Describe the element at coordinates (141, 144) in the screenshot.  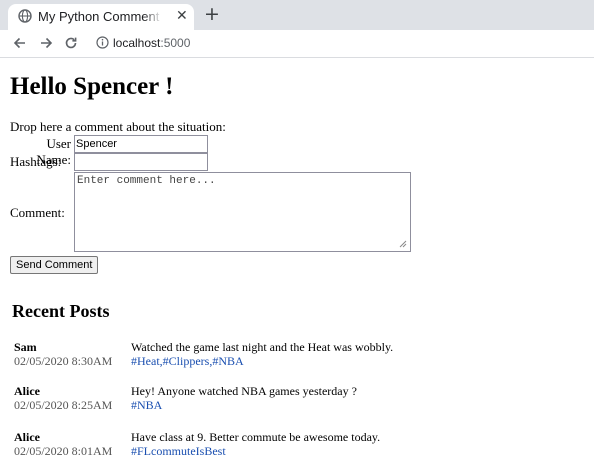
I see `username-input` at that location.